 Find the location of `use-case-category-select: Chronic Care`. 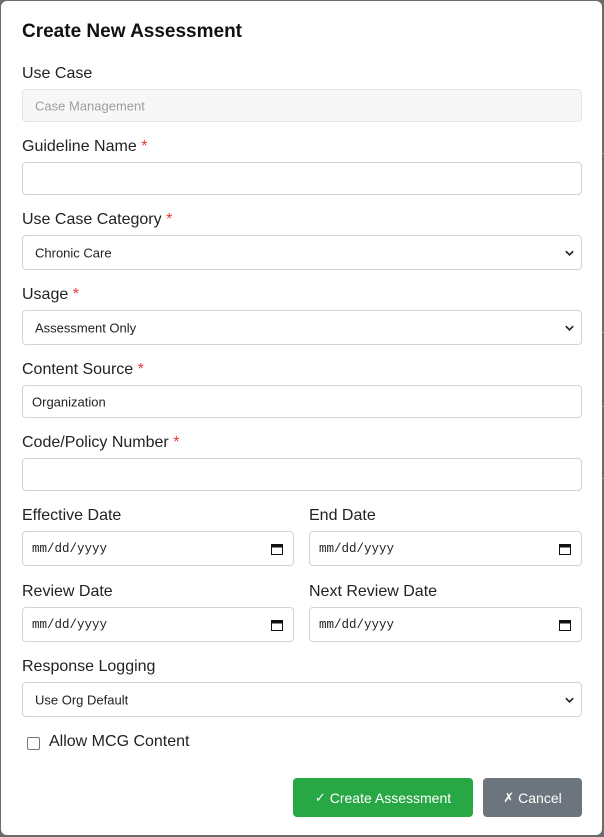

use-case-category-select: Chronic Care is located at coordinates (302, 252).